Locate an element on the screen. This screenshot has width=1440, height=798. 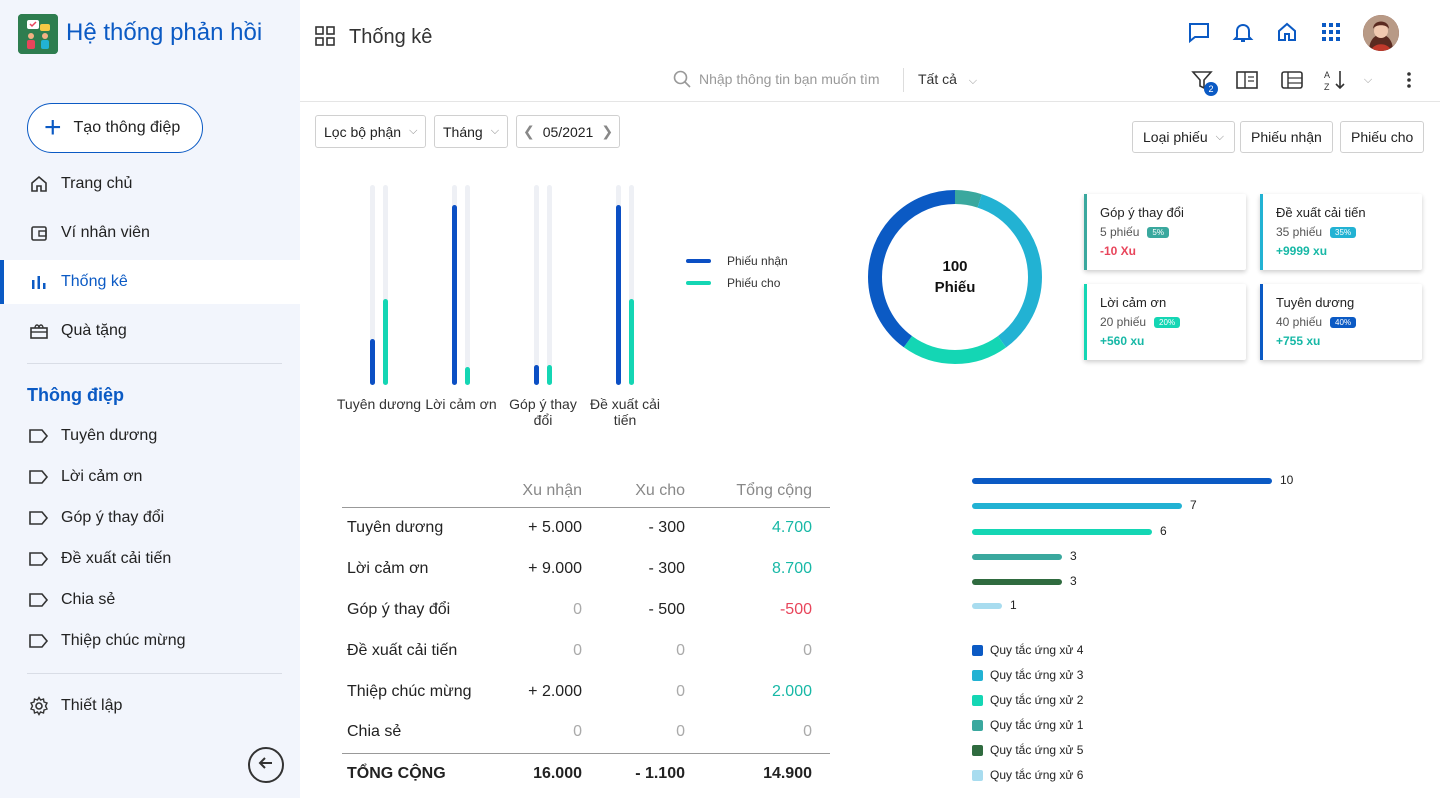
svg-text: A is located at coordinates (1327, 75).